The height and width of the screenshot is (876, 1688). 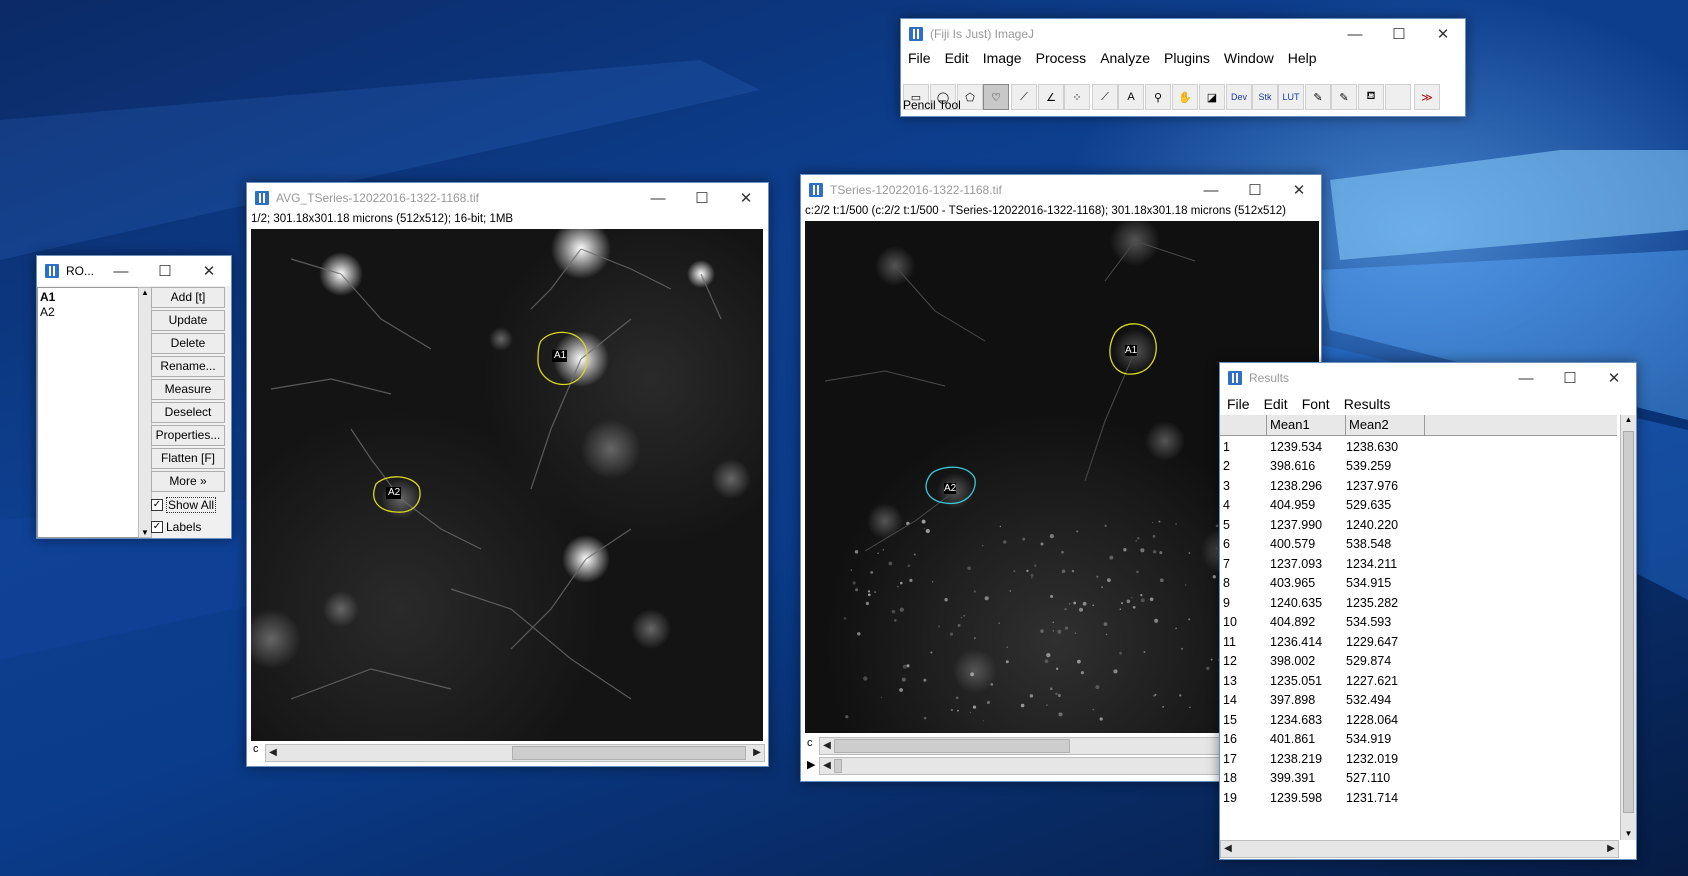 What do you see at coordinates (1419, 849) in the screenshot?
I see `results-hscrollbar: ◀ ▶` at bounding box center [1419, 849].